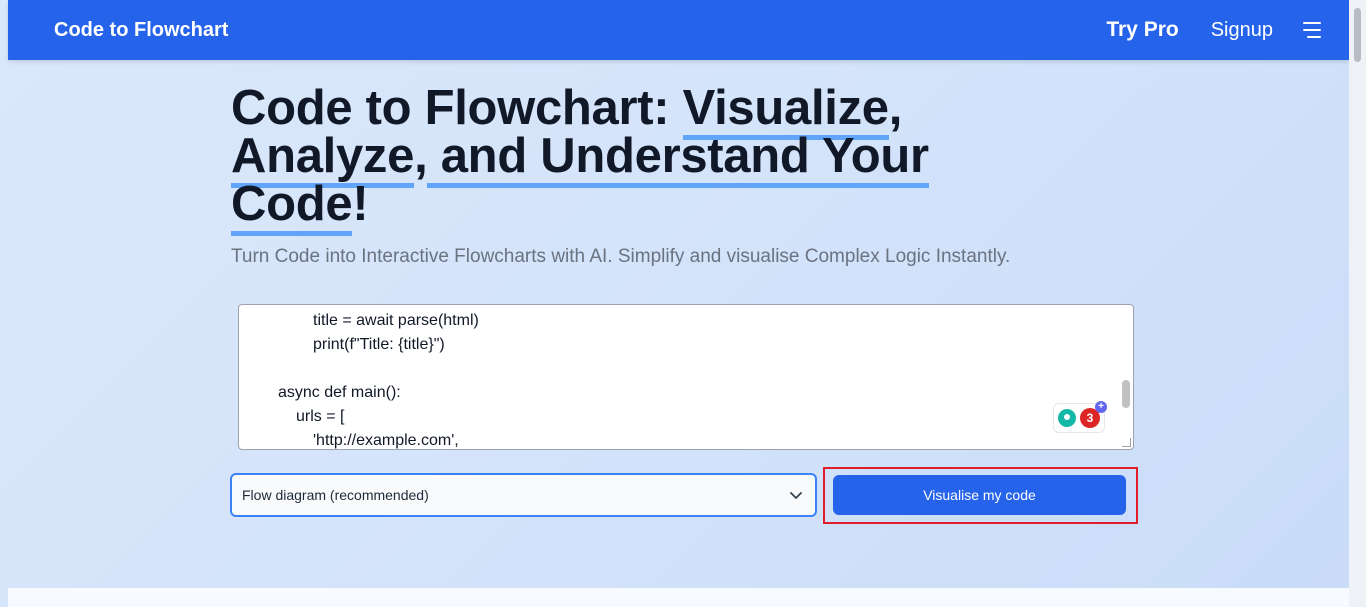 Image resolution: width=1366 pixels, height=607 pixels. What do you see at coordinates (1142, 30) in the screenshot?
I see `try-pro-link: Try Pro` at bounding box center [1142, 30].